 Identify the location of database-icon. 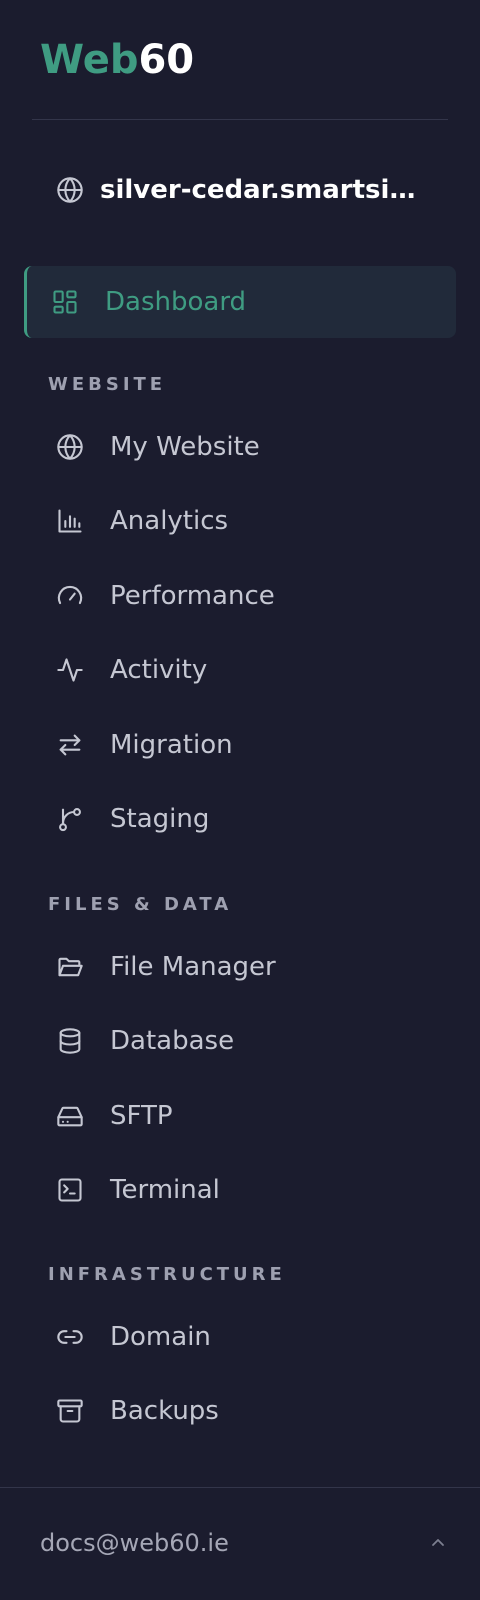
(70, 1041).